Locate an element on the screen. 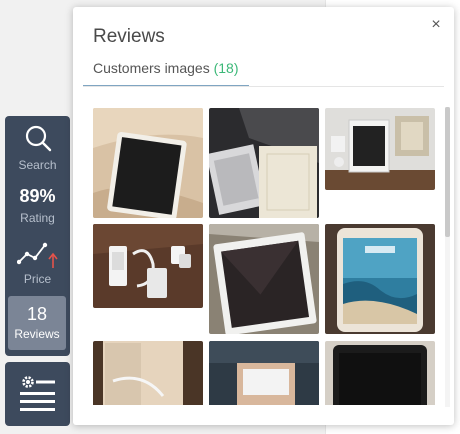 The image size is (460, 434). popup-title: Reviews is located at coordinates (129, 36).